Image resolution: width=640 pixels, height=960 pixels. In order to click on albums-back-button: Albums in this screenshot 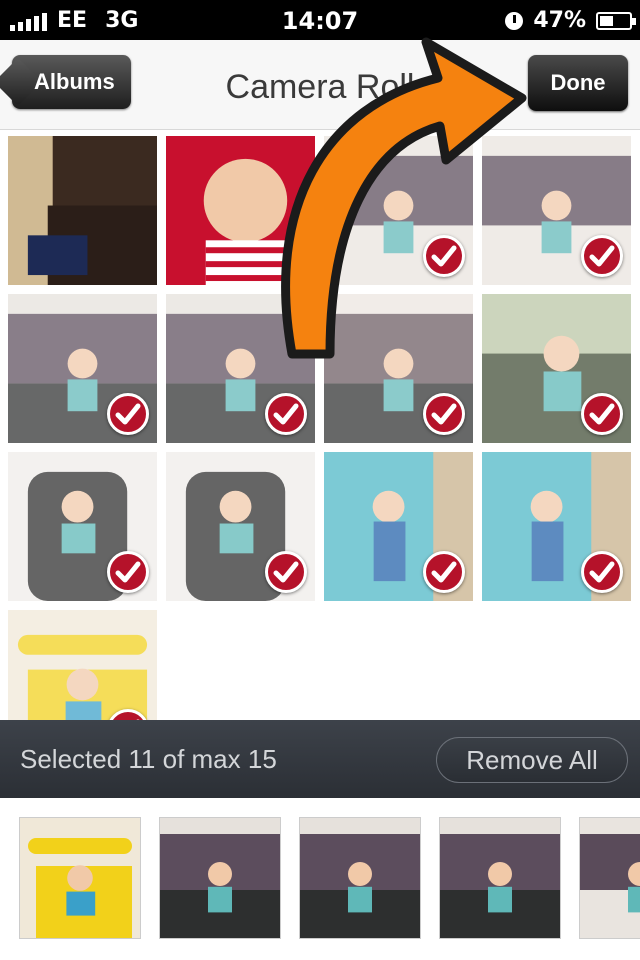, I will do `click(71, 82)`.